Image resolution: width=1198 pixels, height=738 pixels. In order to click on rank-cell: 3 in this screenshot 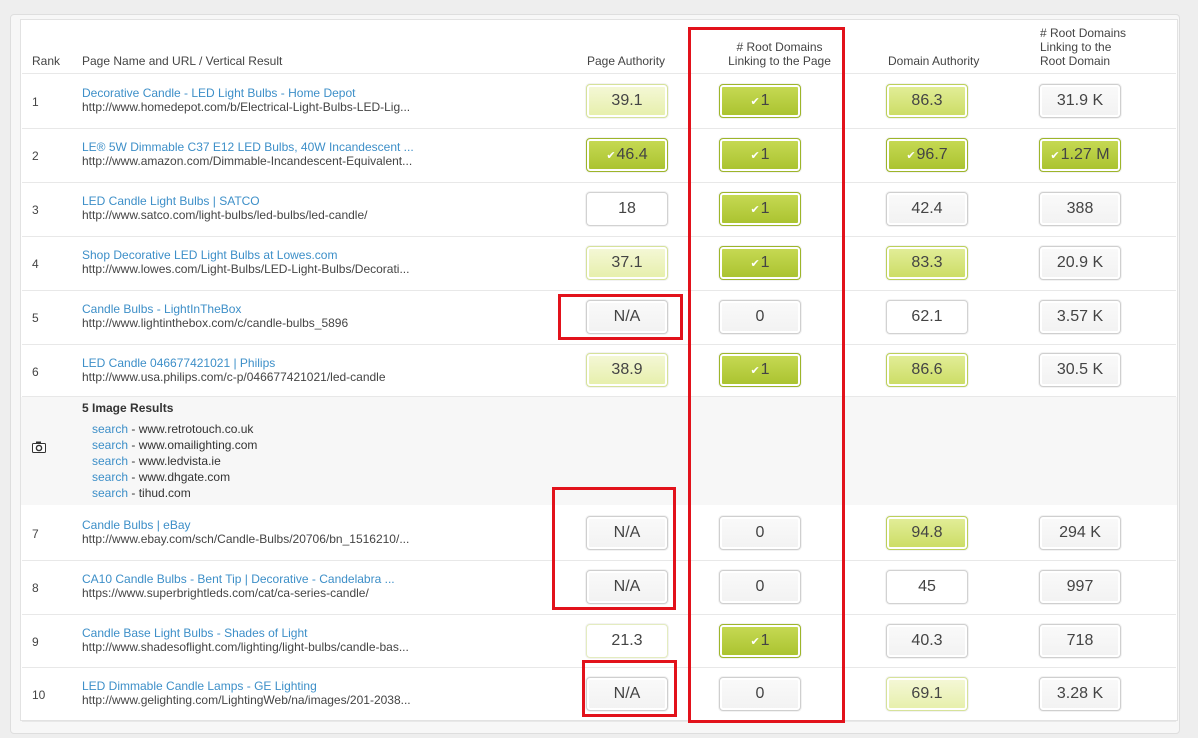, I will do `click(35, 210)`.